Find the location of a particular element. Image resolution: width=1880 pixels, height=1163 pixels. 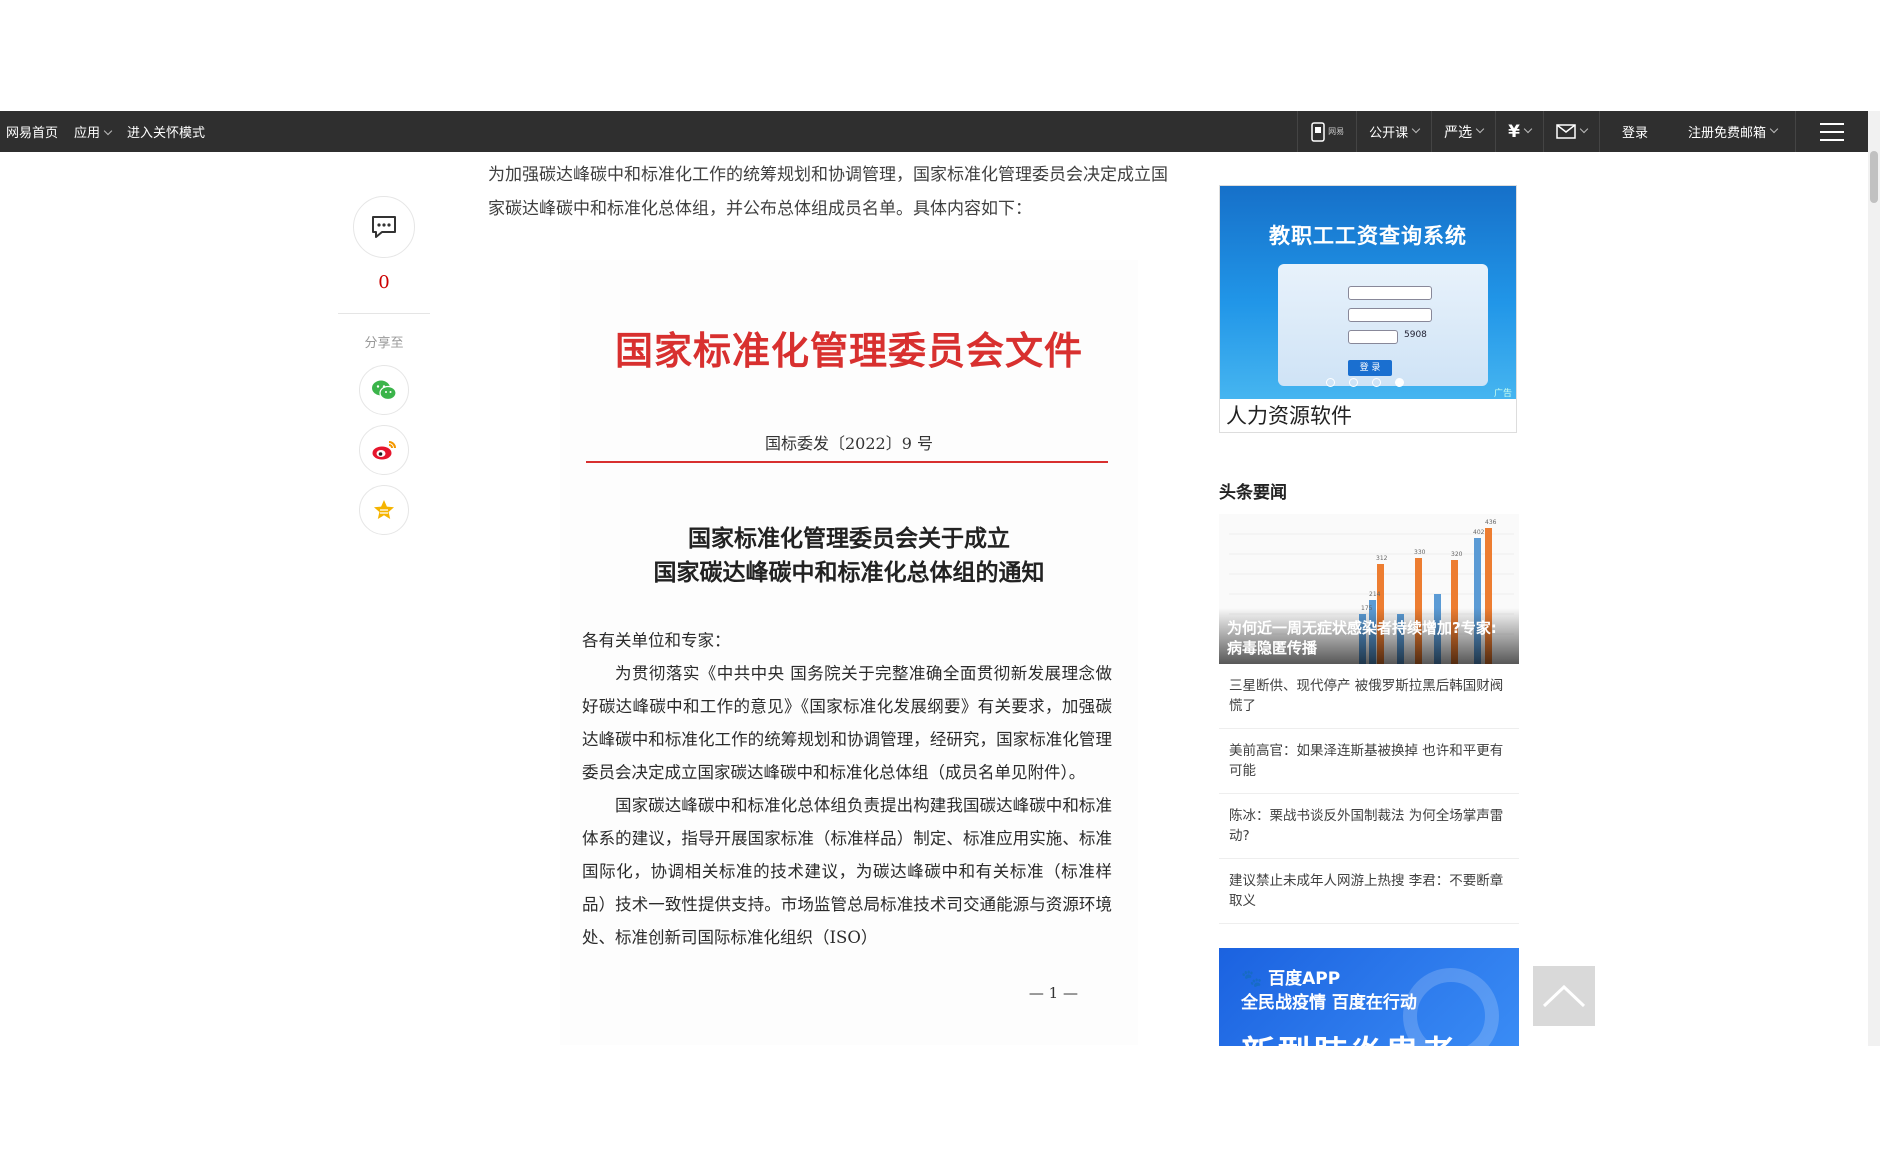

register-mail-menu: 注册免费邮箱 is located at coordinates (1732, 131).